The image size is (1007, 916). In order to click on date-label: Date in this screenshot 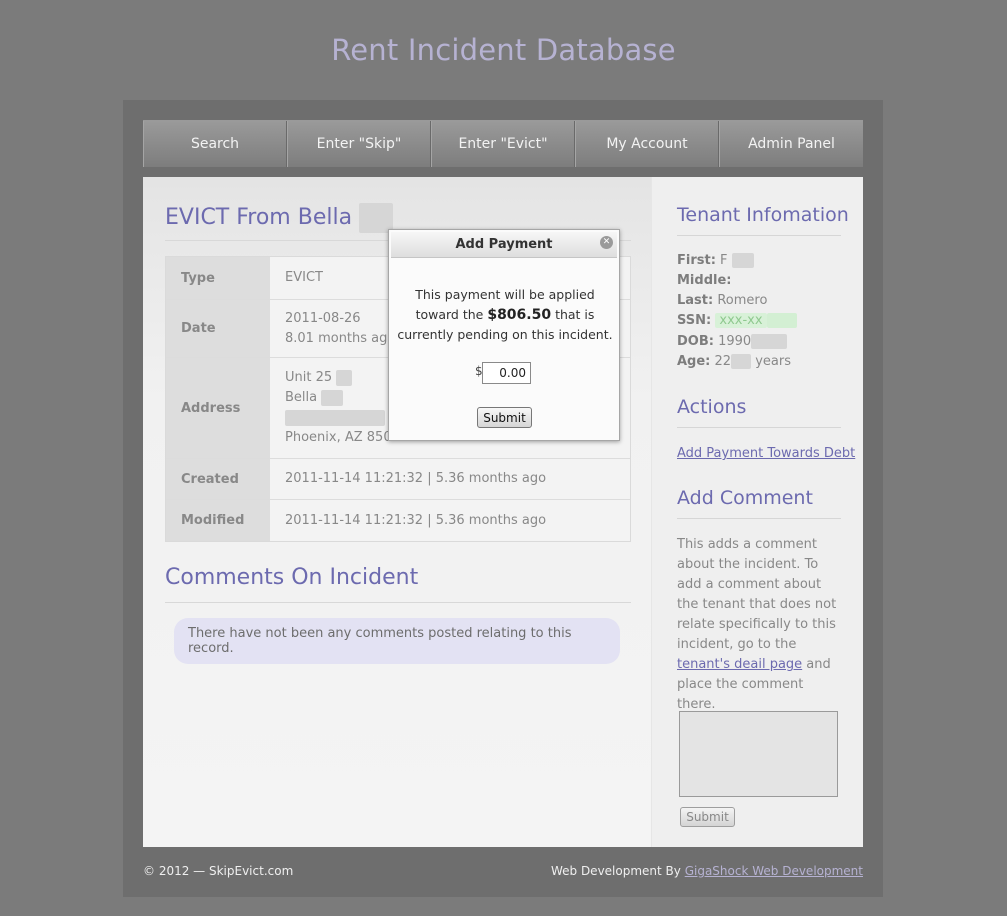, I will do `click(218, 328)`.